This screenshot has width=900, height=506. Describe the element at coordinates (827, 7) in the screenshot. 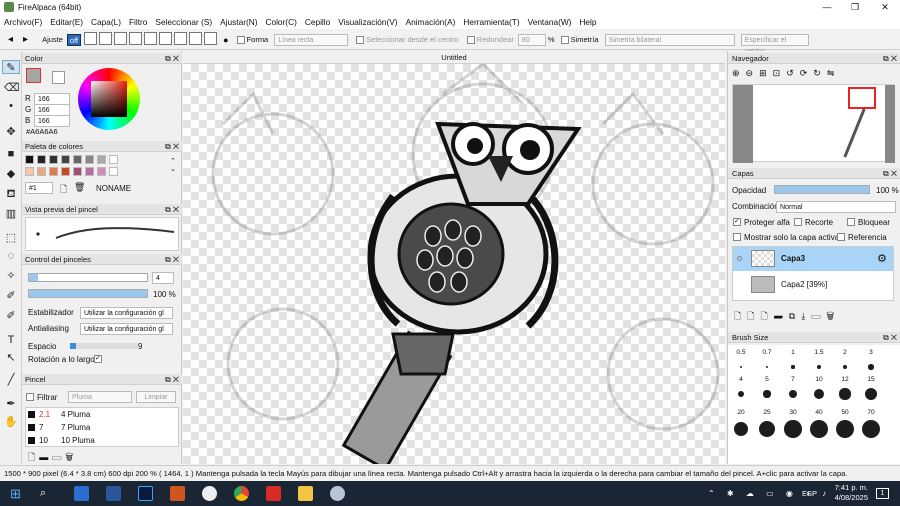

I see `minimize-button: —` at that location.